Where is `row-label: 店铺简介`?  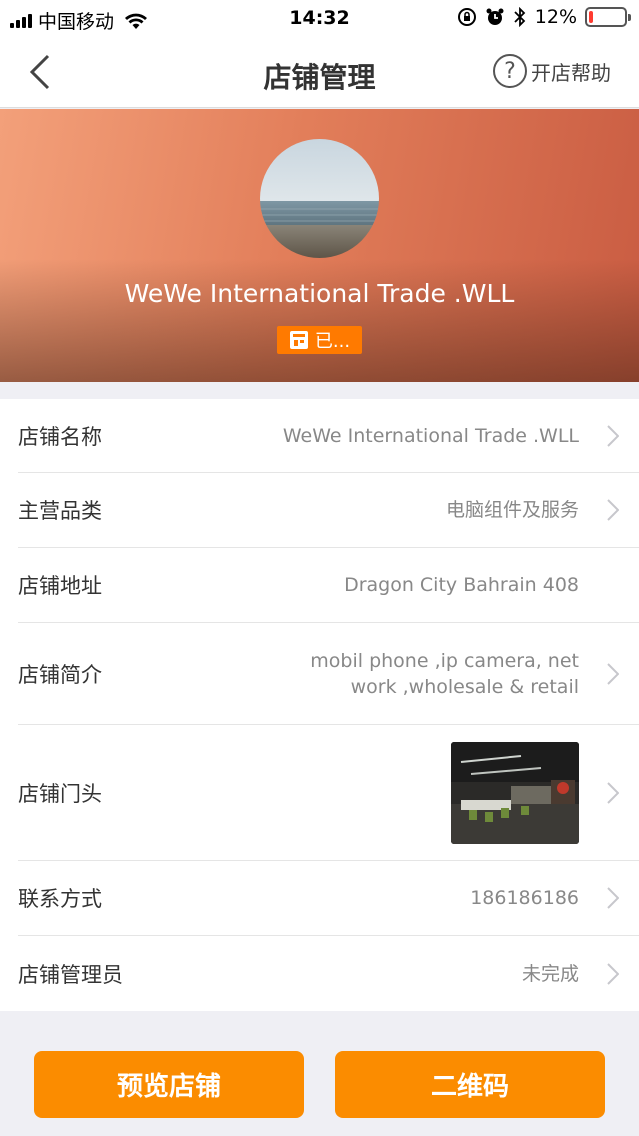
row-label: 店铺简介 is located at coordinates (60, 674).